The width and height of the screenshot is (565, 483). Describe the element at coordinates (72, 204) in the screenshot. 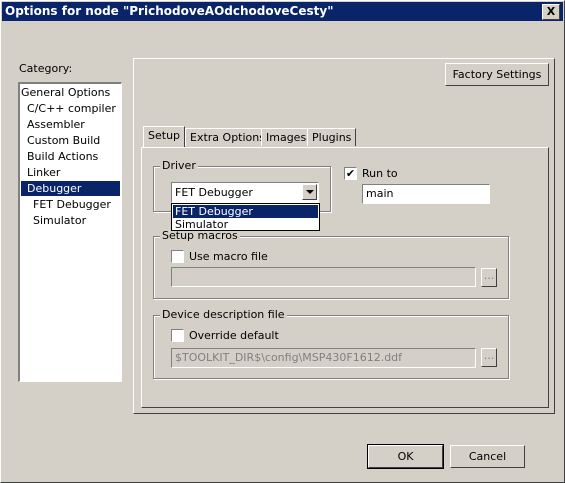

I see `category-item-fet-debugger: FET Debugger` at that location.